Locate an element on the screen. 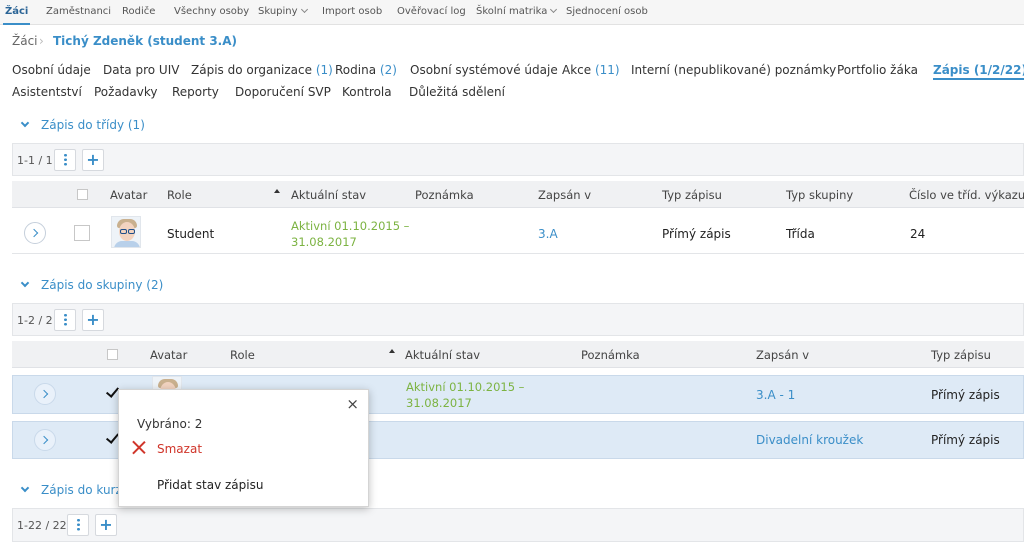 The width and height of the screenshot is (1024, 542). nav-item-skolni-matrika: Školní matrika is located at coordinates (517, 12).